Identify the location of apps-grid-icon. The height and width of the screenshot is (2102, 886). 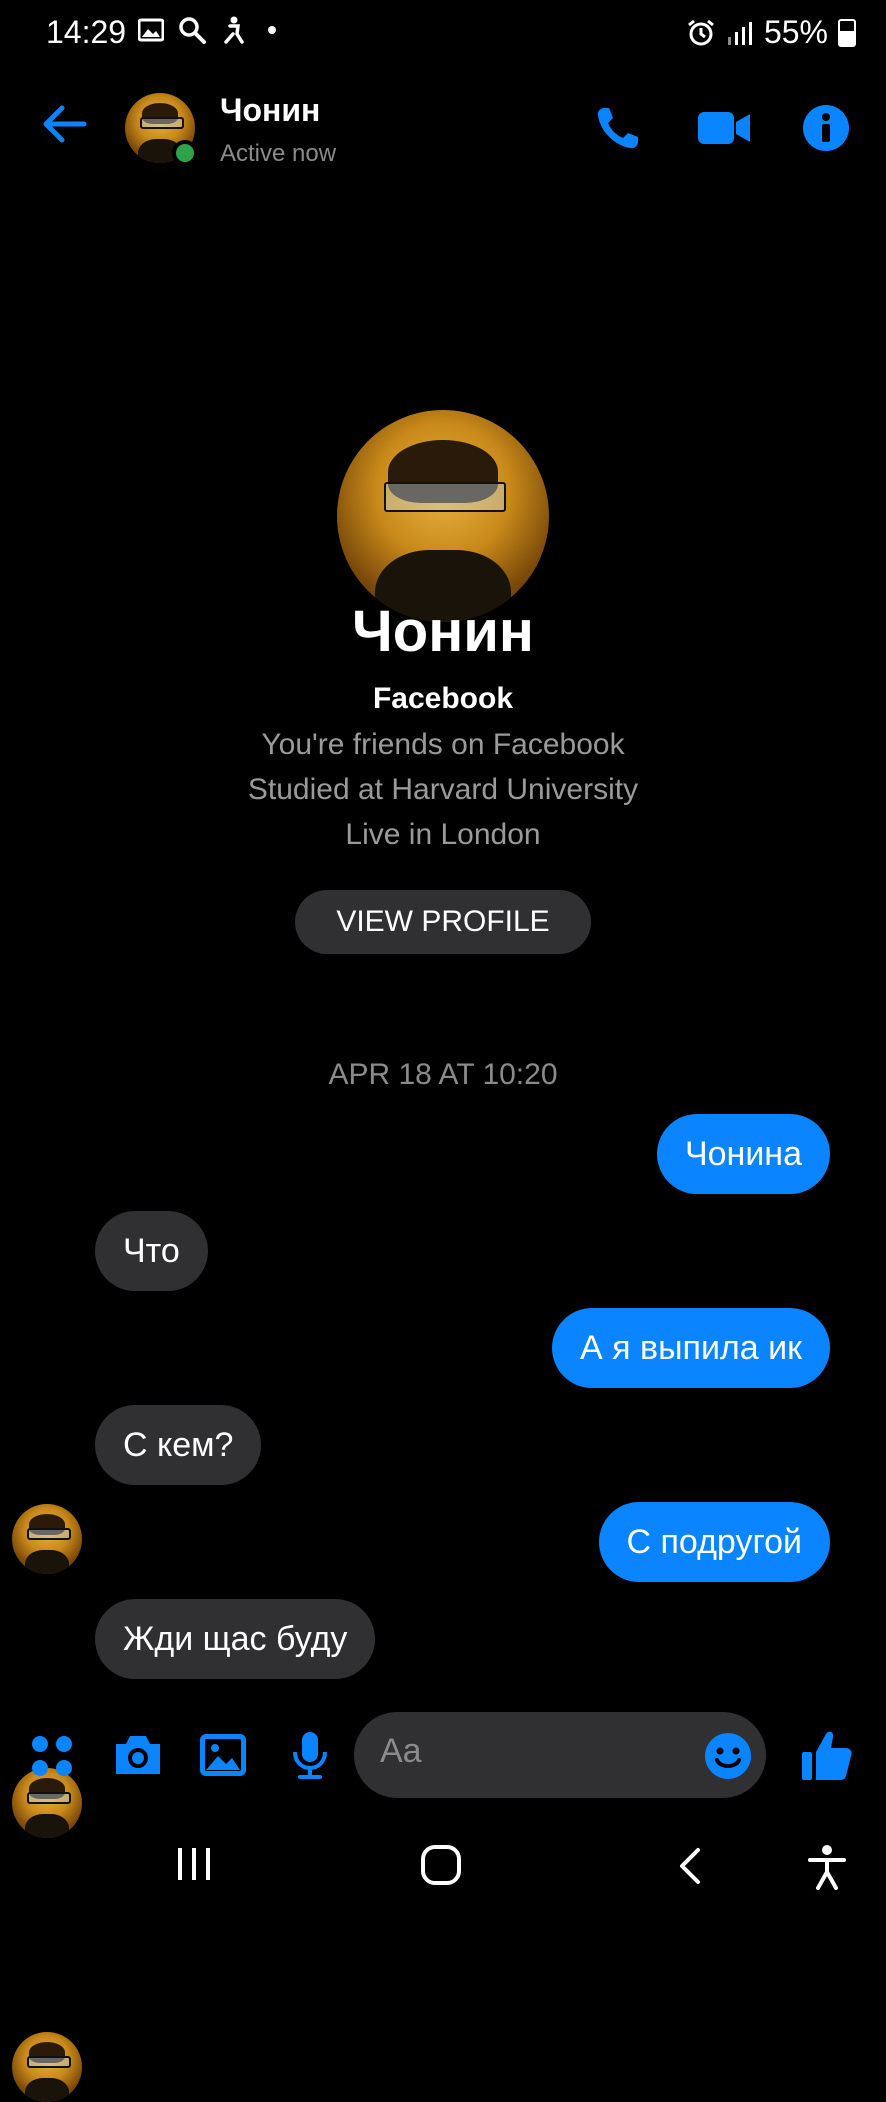
(52, 1756).